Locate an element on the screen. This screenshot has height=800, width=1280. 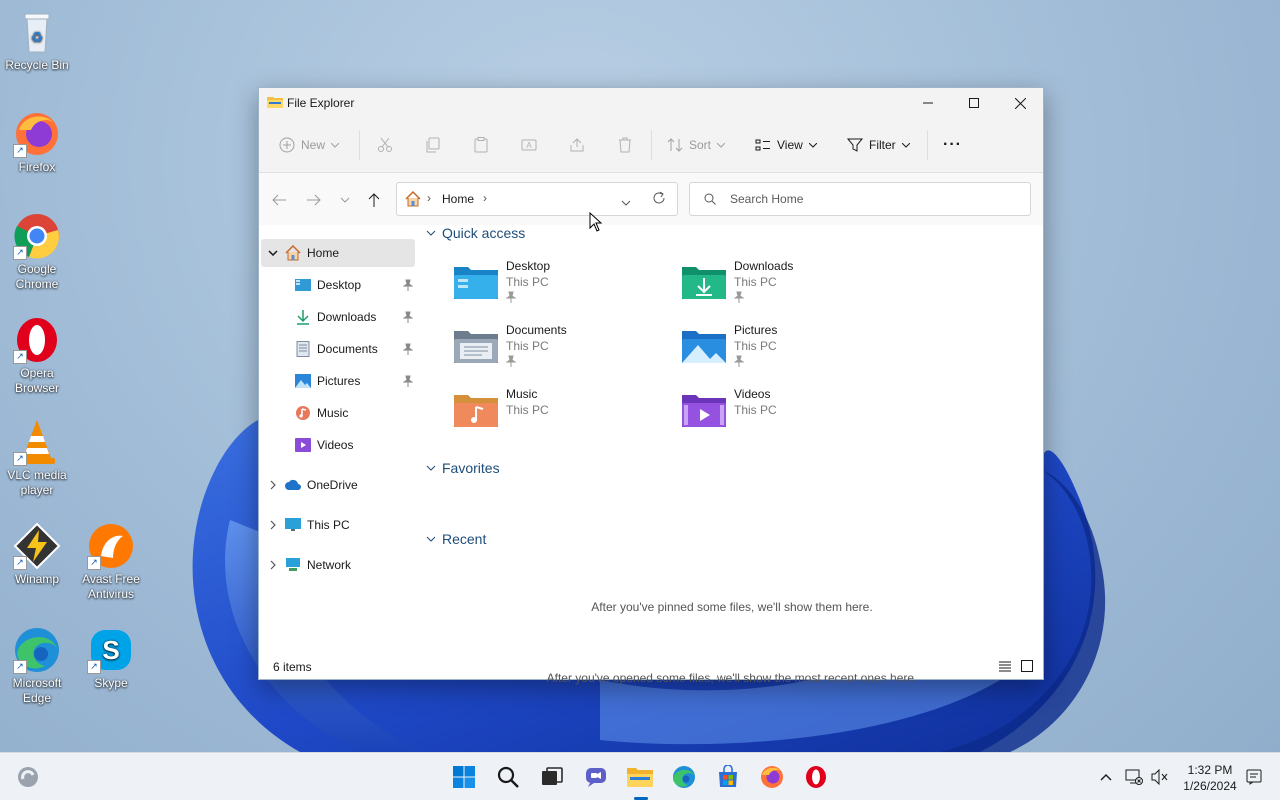
shortcut-arrow-icon: ↗ is located at coordinates (20, 563).